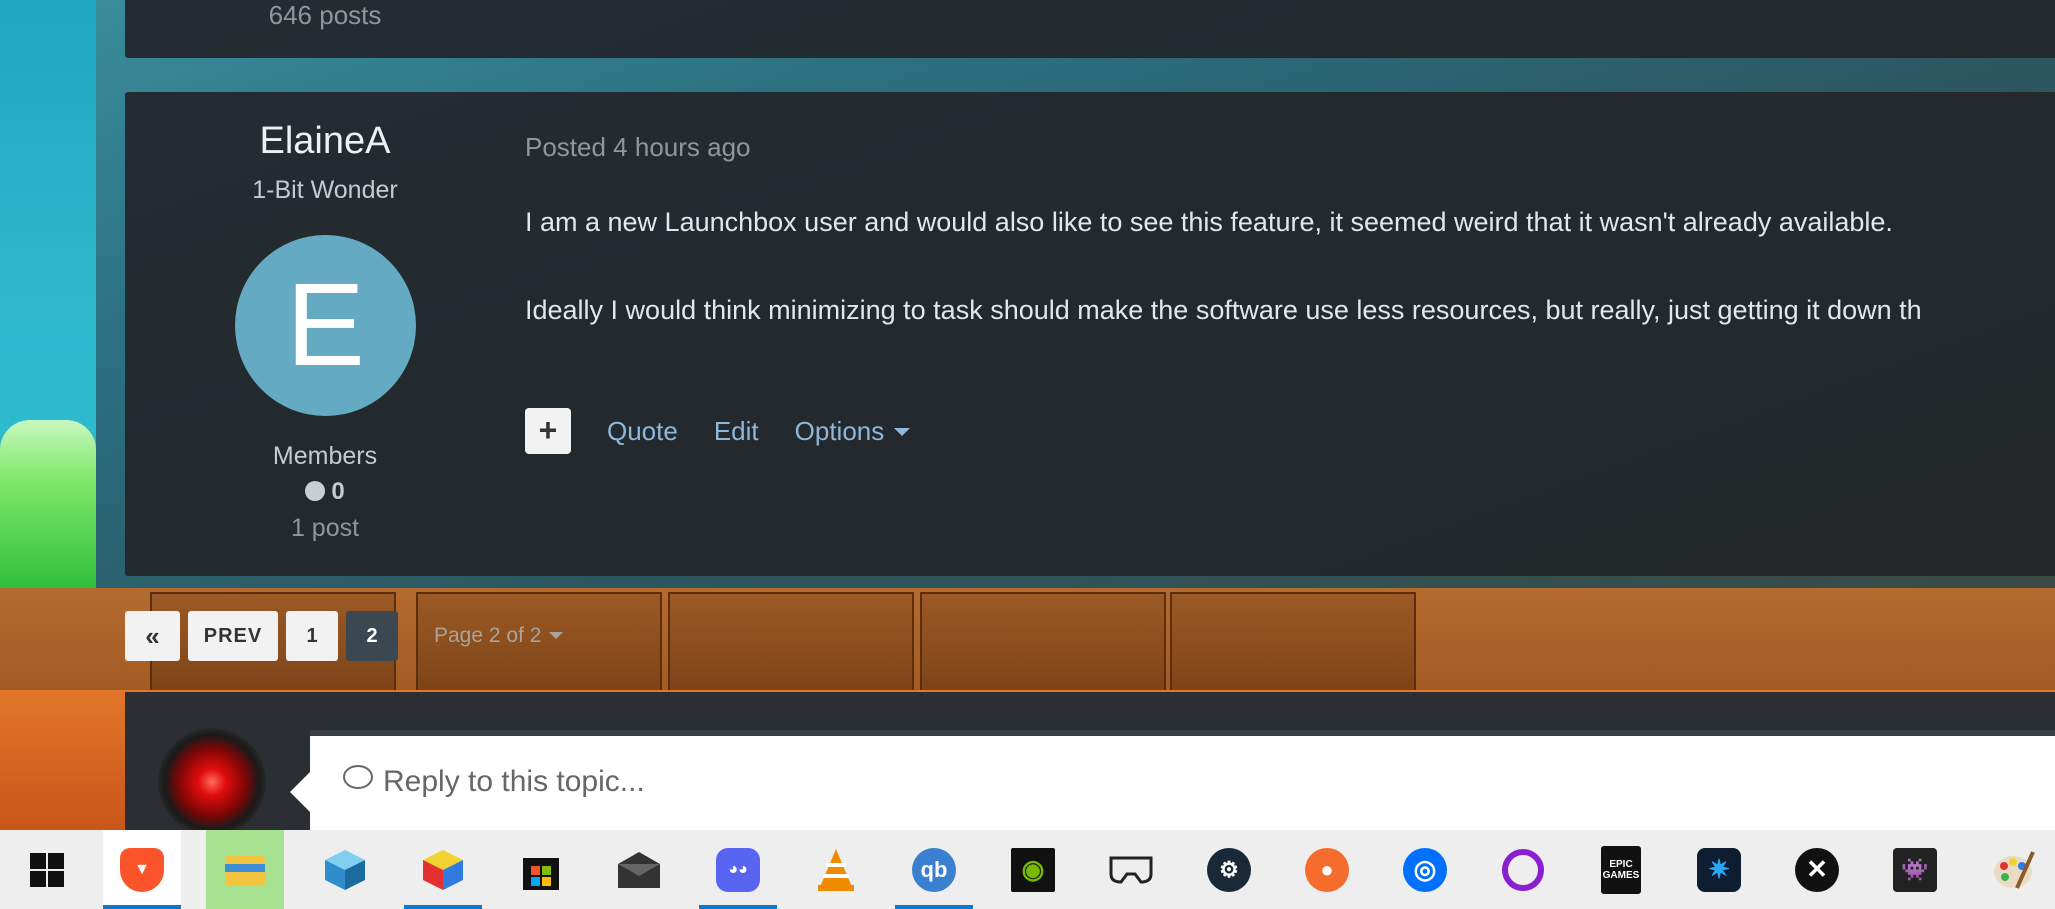 The width and height of the screenshot is (2055, 909). What do you see at coordinates (48, 505) in the screenshot?
I see `background-grass` at bounding box center [48, 505].